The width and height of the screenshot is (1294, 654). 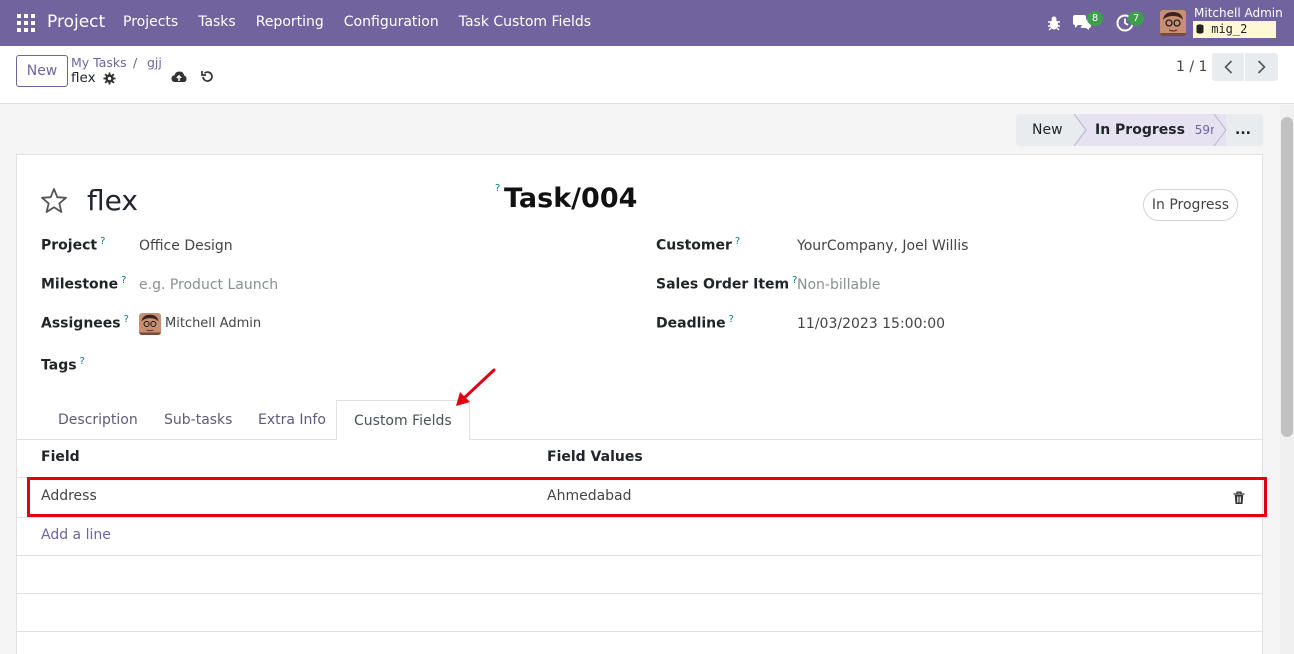 I want to click on milestone-label: Milestone?, so click(x=84, y=284).